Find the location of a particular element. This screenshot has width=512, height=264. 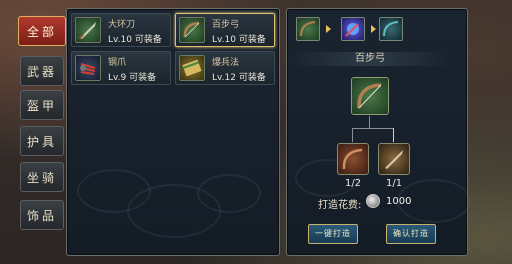

item-name: 大环刀 is located at coordinates (122, 25).